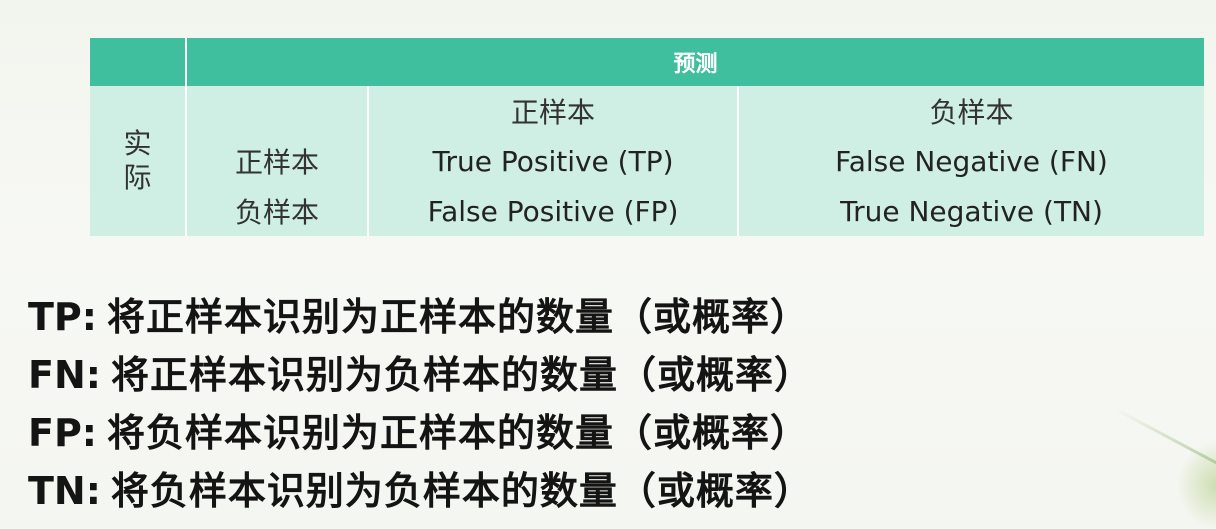 This screenshot has height=529, width=1216. Describe the element at coordinates (553, 211) in the screenshot. I see `cell-false-positive: False Positive (FP)` at that location.